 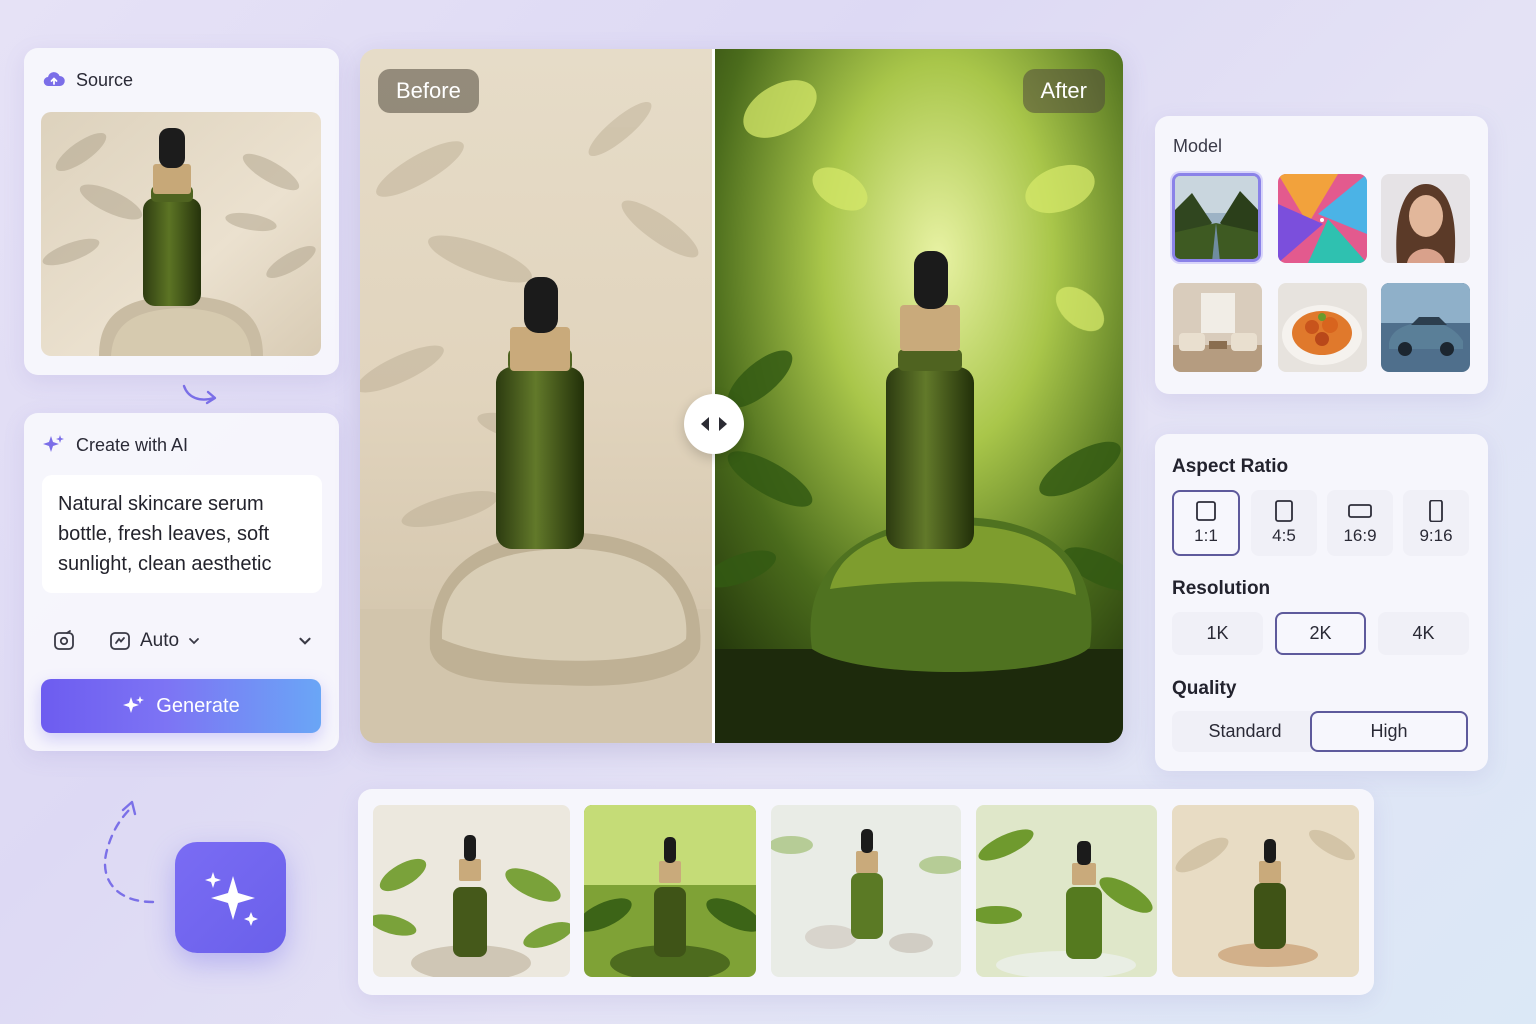 I want to click on image-reference-icon, so click(x=64, y=640).